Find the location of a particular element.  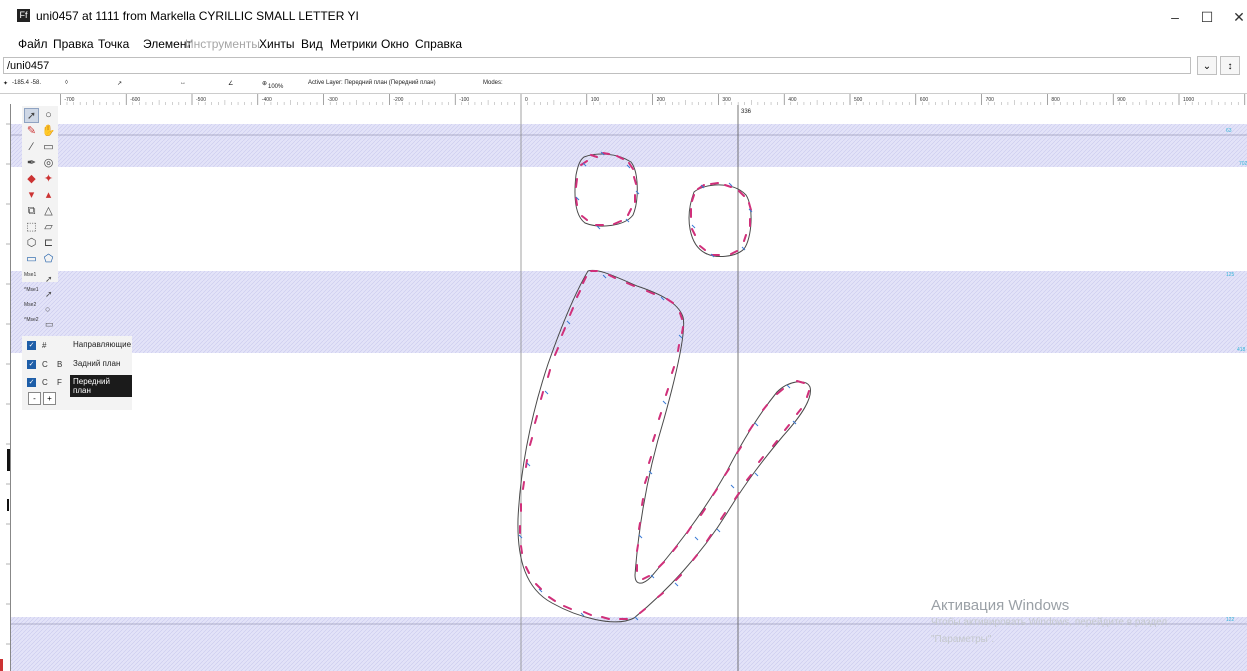

dot-contour-right is located at coordinates (720, 220).